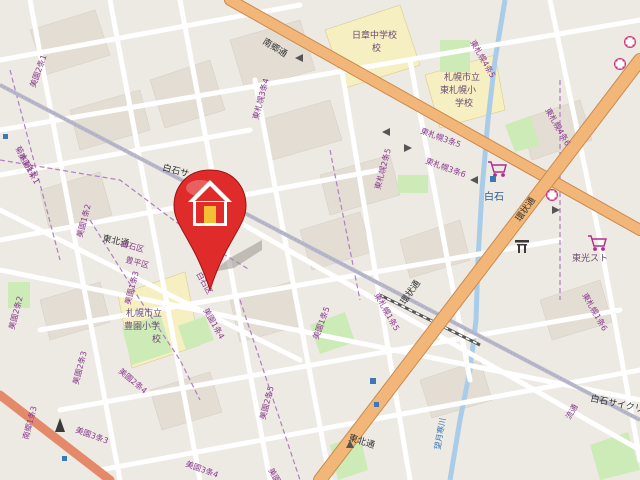  Describe the element at coordinates (156, 339) in the screenshot. I see `label-school-toyohira-3: 校` at that location.